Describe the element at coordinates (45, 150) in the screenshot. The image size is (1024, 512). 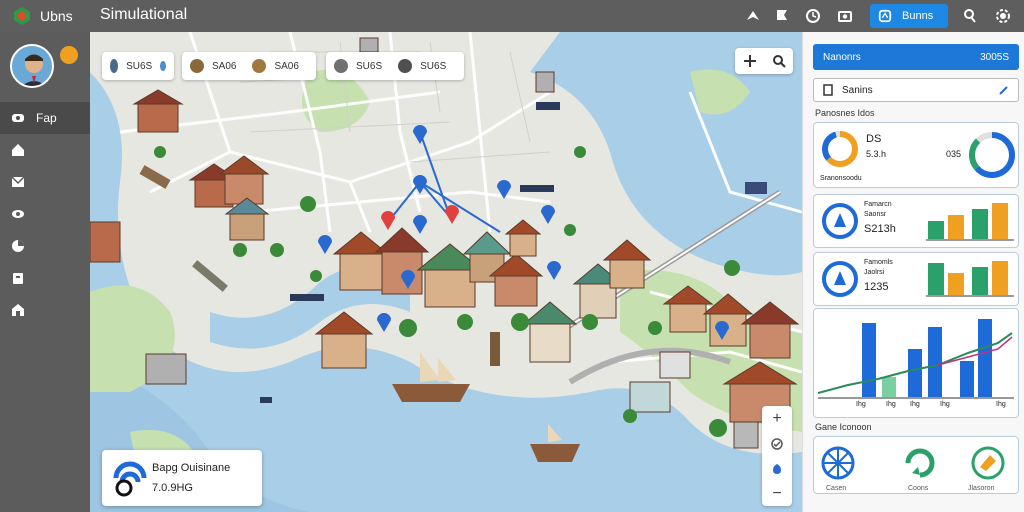
I see `sidebar-item-home` at that location.